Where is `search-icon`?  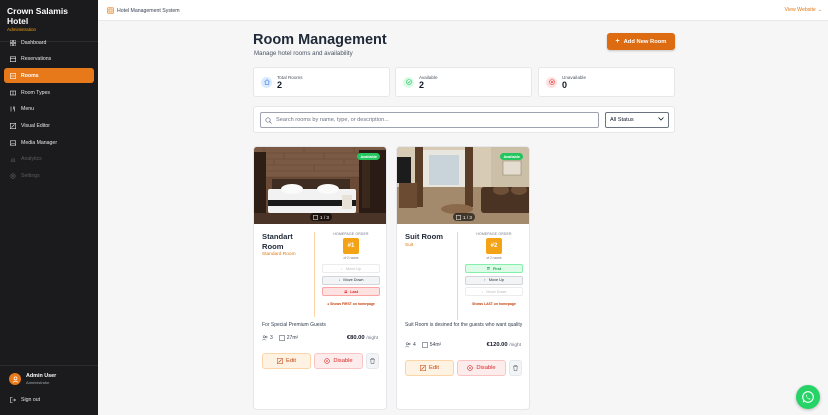
search-icon is located at coordinates (268, 120).